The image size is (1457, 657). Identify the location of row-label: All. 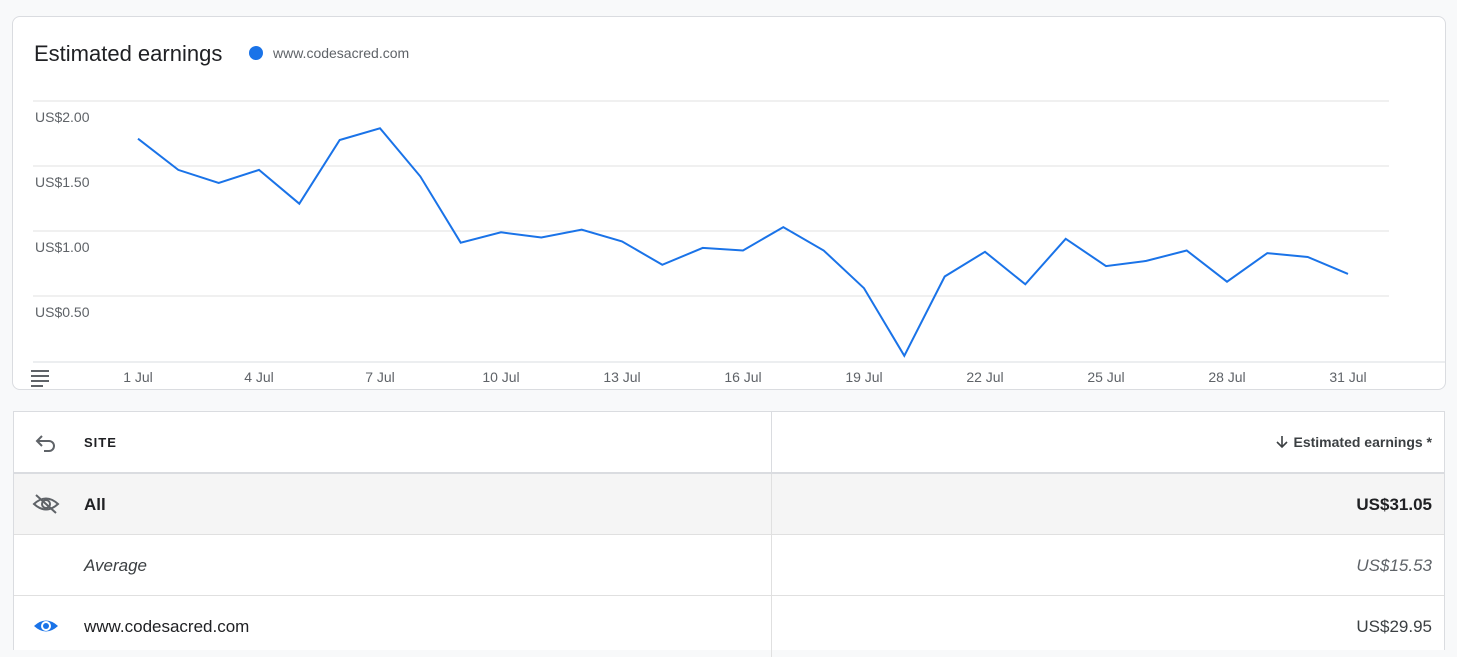
(95, 504).